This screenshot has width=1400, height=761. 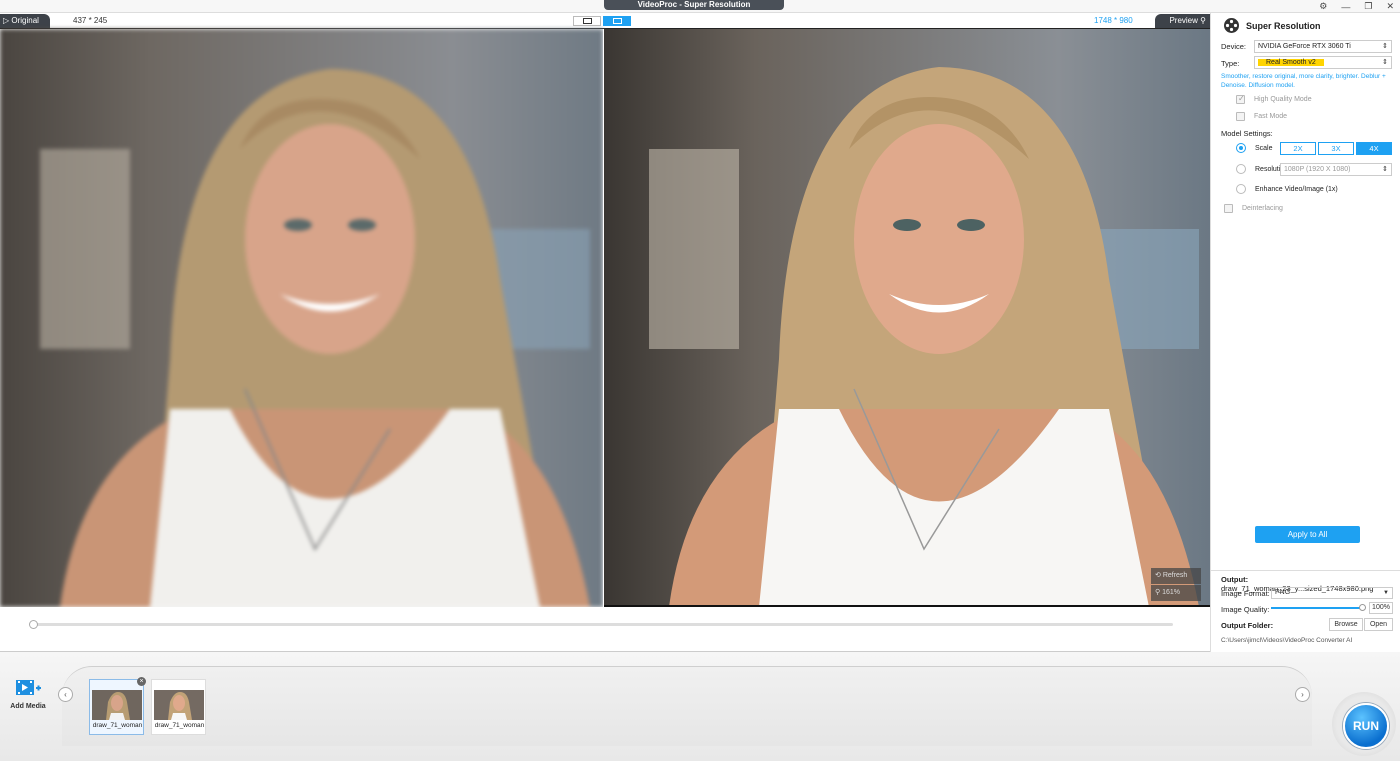 I want to click on tab-original: ▷ Original, so click(x=25, y=21).